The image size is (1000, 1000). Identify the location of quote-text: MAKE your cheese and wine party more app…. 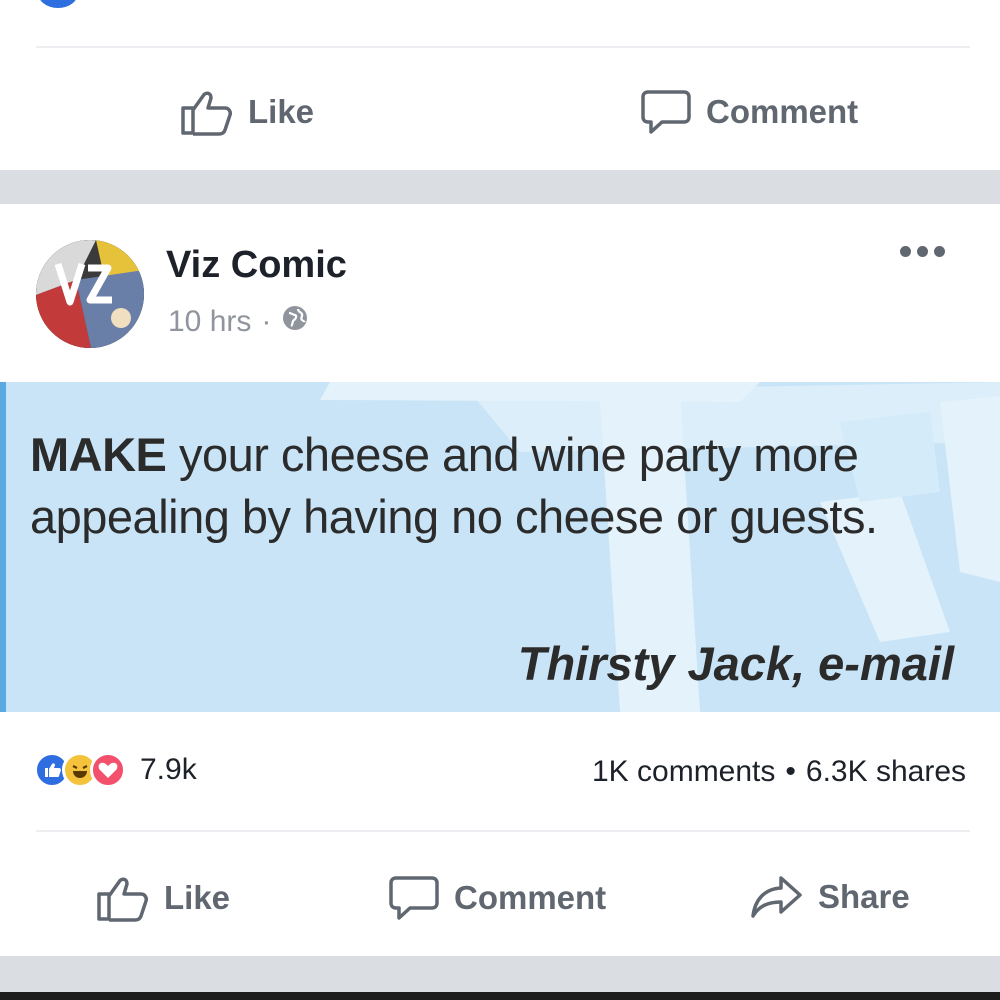
(470, 486).